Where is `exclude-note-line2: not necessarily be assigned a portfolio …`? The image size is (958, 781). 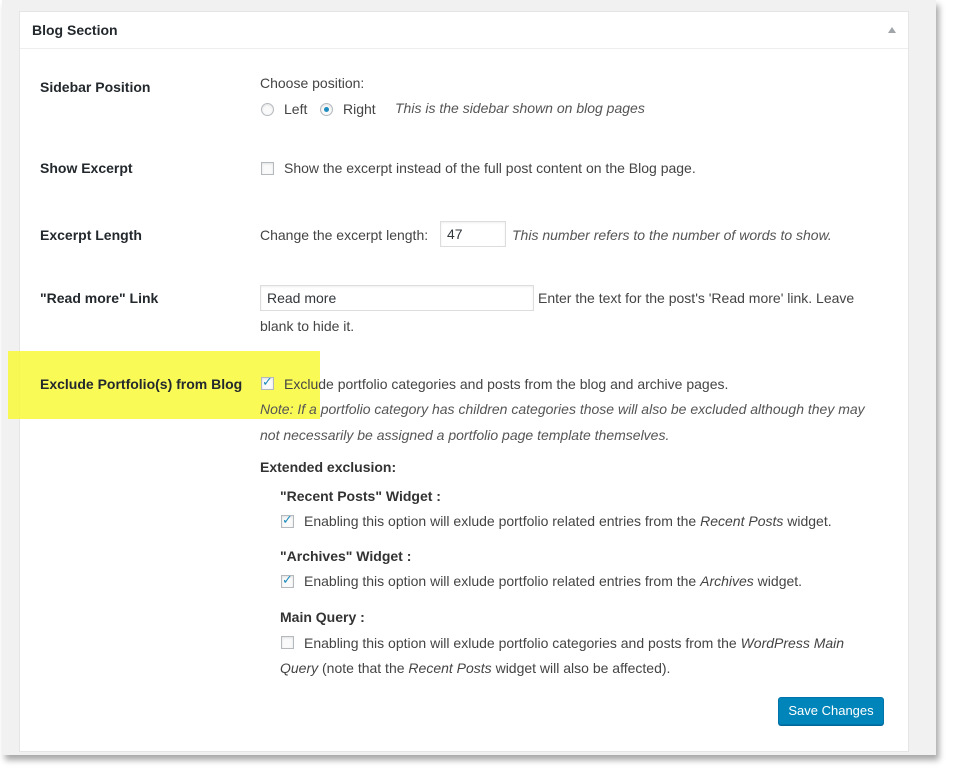
exclude-note-line2: not necessarily be assigned a portfolio … is located at coordinates (465, 435).